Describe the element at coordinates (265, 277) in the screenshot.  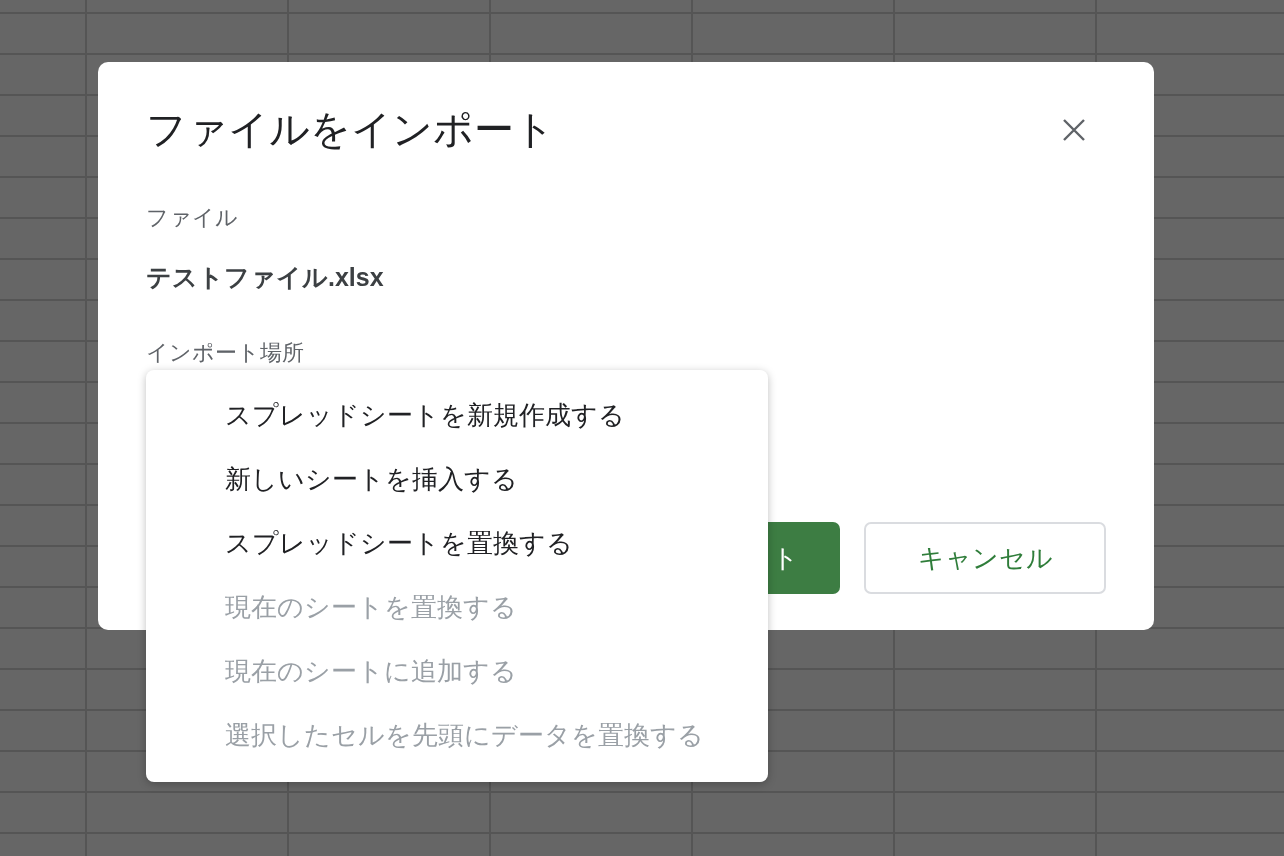
I see `file-name: テストファイル.xlsx` at that location.